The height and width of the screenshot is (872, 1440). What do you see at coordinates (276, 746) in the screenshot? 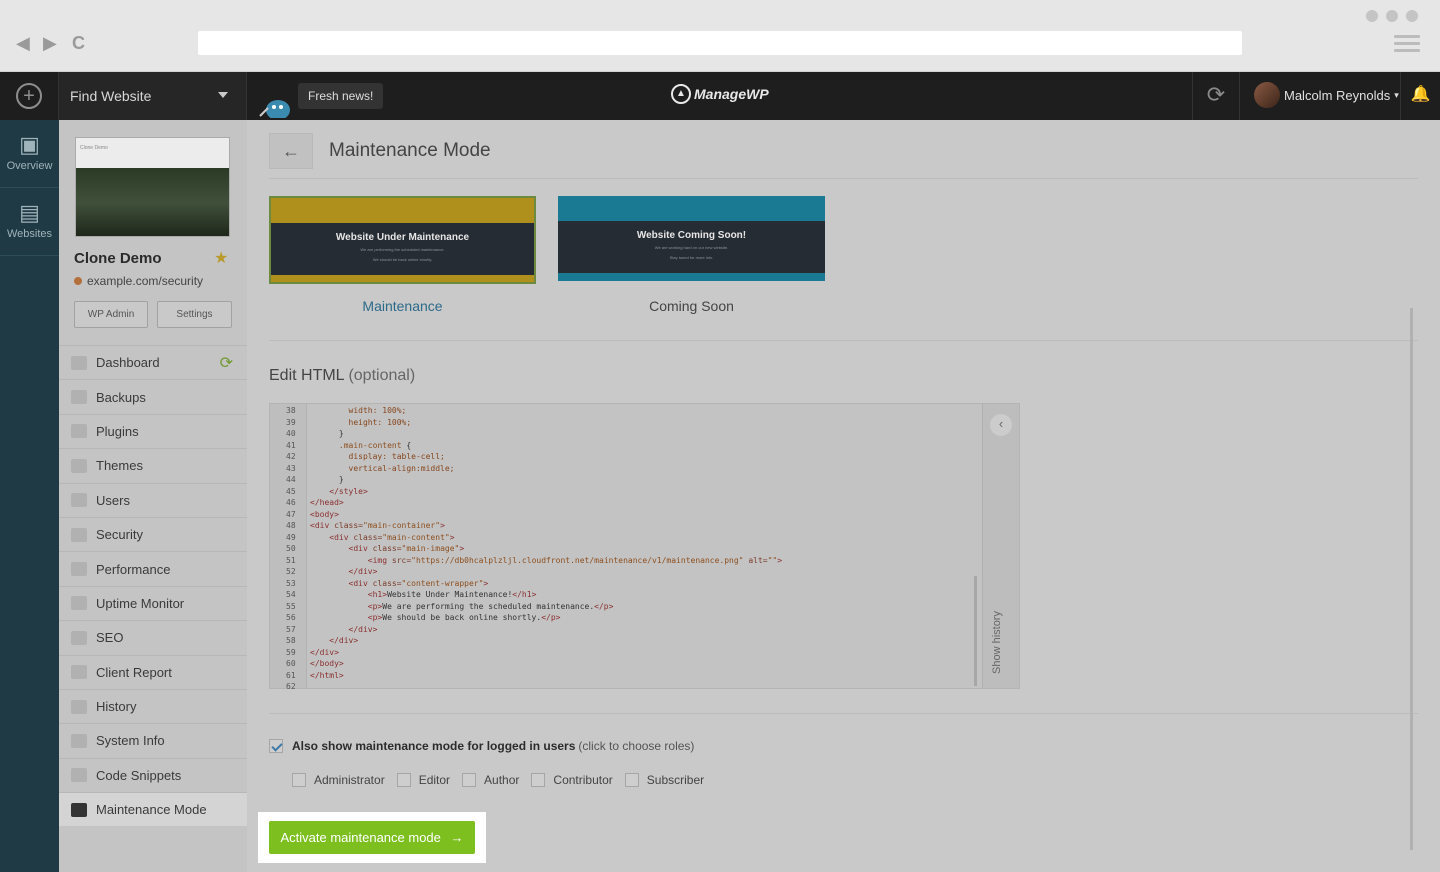
I see `logged-in-users-checkbox` at bounding box center [276, 746].